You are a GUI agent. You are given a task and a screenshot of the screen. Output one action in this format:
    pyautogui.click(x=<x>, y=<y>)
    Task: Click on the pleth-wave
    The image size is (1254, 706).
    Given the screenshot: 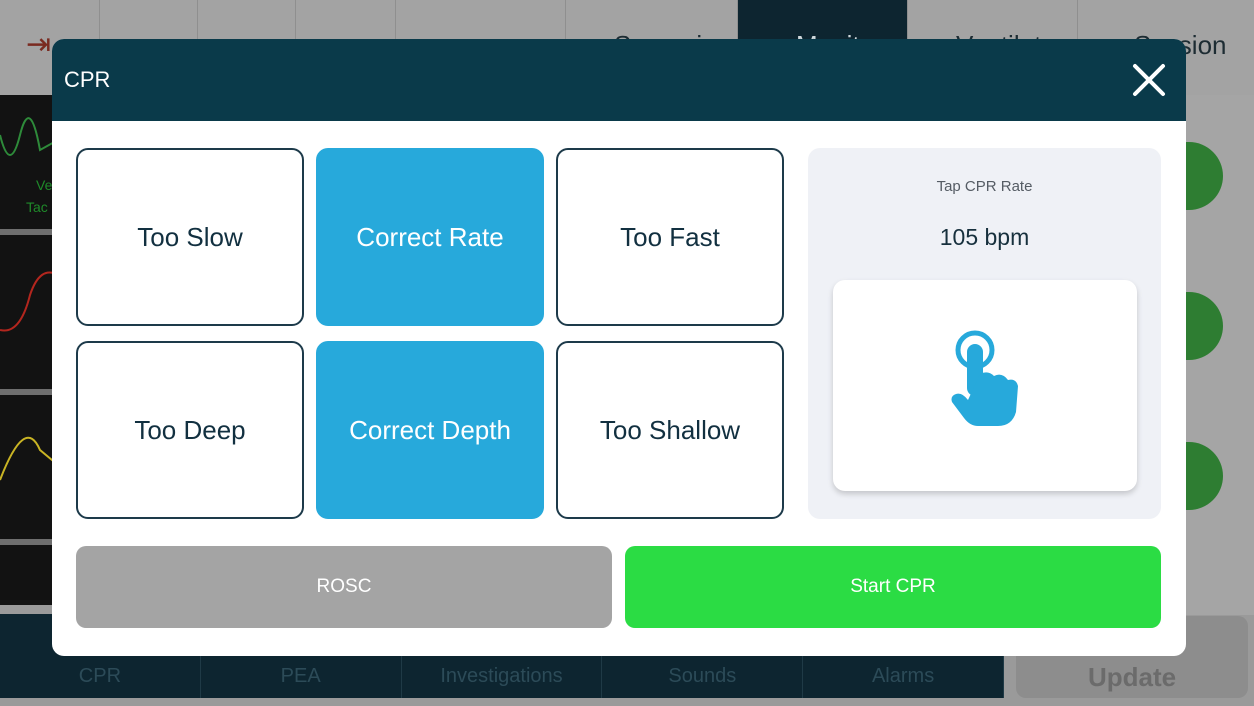 What is the action you would take?
    pyautogui.click(x=29, y=475)
    